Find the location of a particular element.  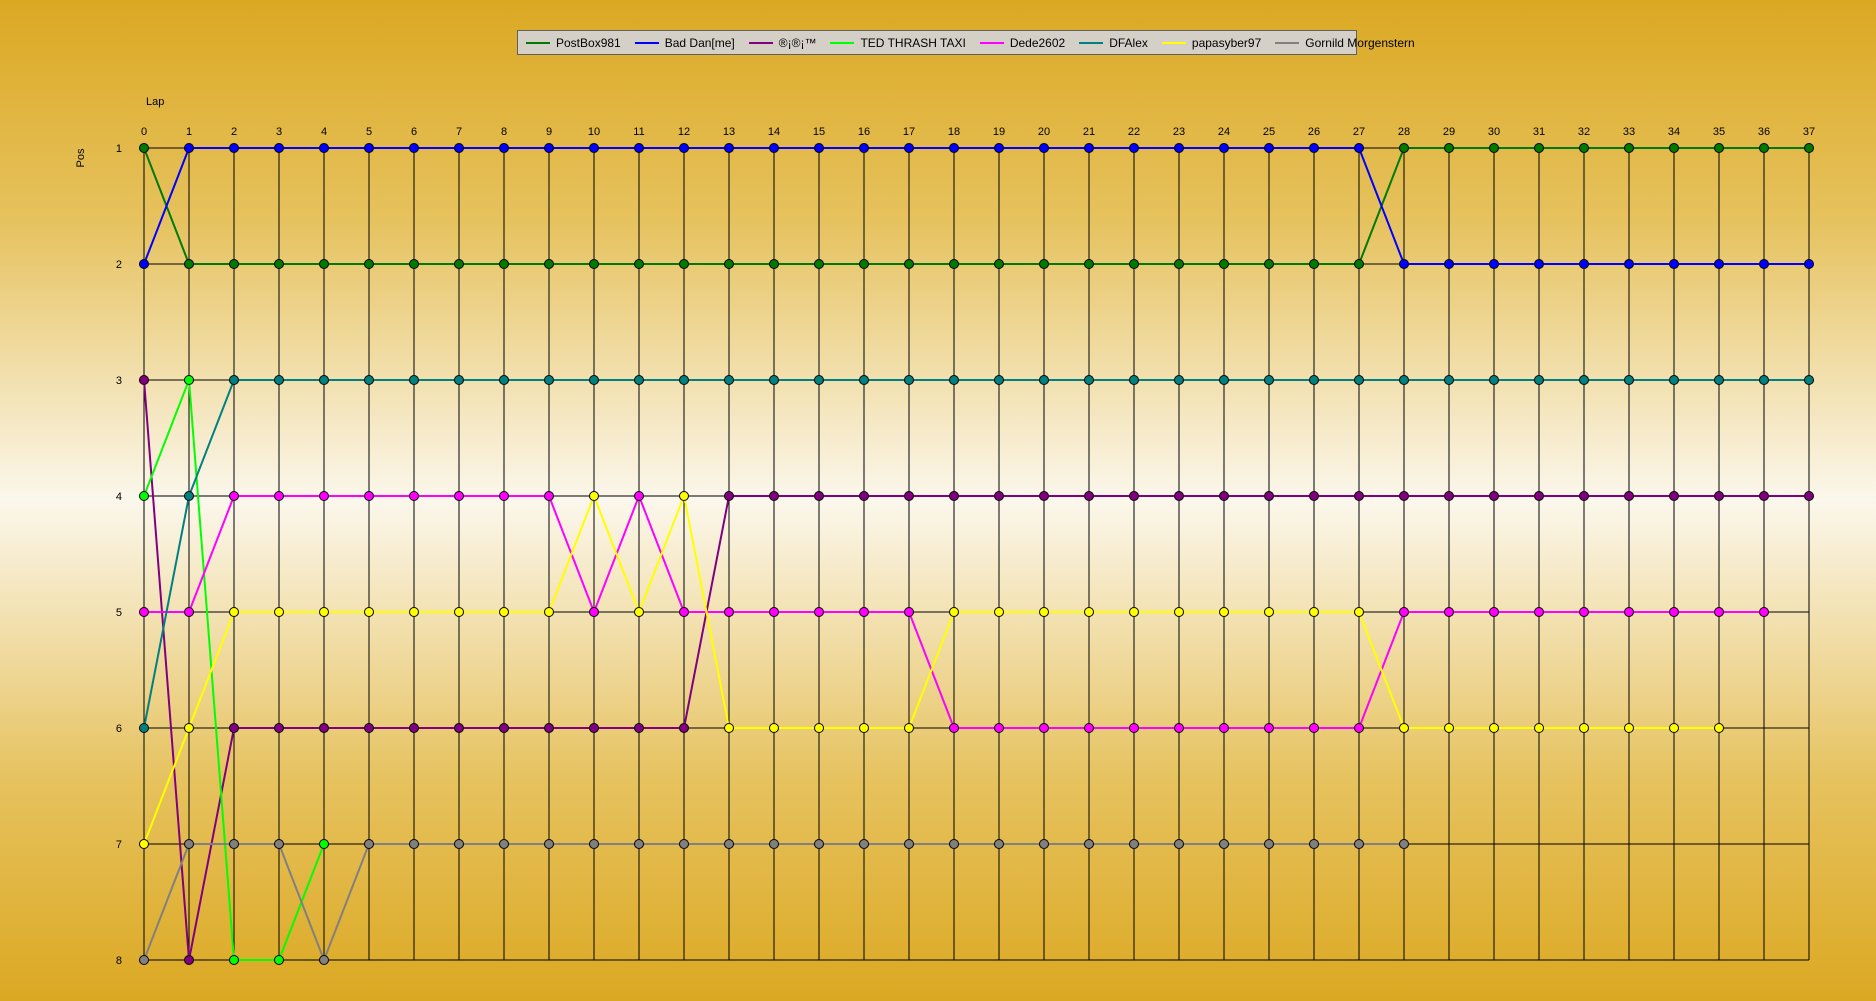

y-tick-label: 6 is located at coordinates (119, 729).